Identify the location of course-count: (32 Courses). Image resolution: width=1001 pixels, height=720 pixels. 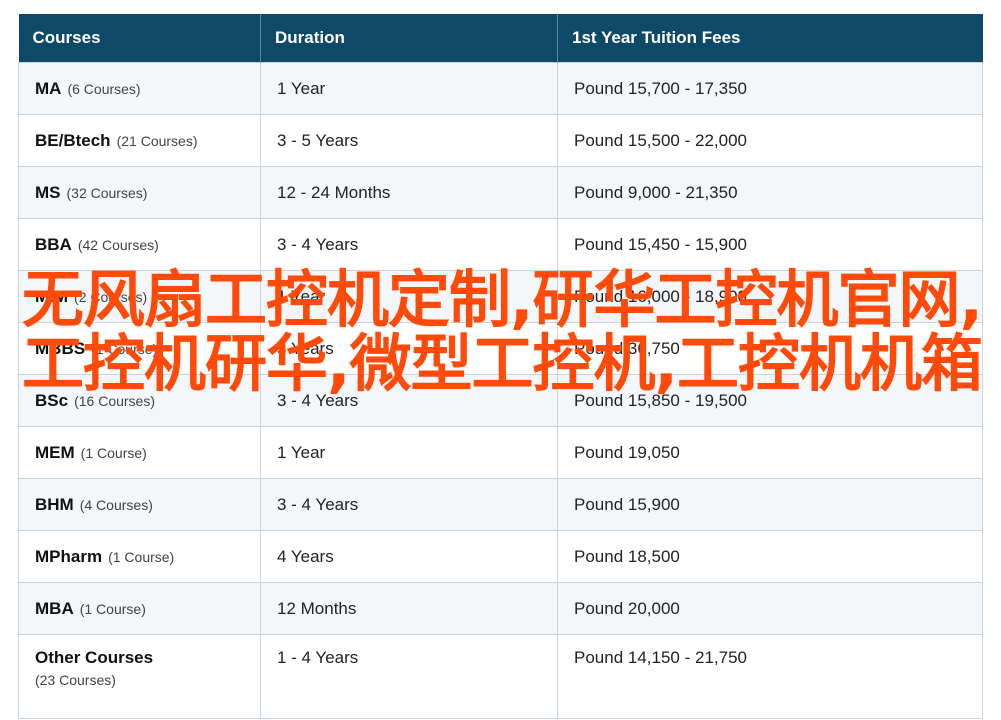
(107, 192).